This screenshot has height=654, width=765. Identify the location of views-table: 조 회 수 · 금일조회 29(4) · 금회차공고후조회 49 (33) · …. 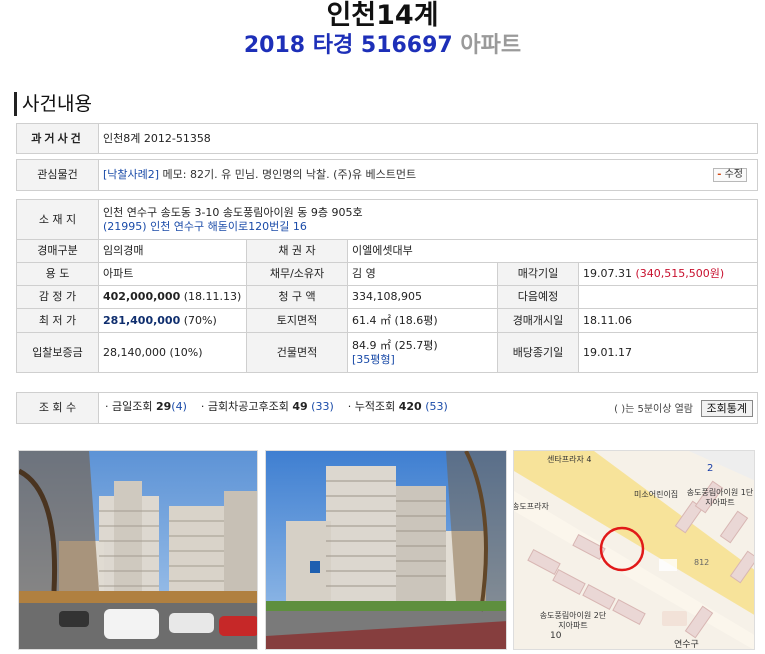
(387, 408).